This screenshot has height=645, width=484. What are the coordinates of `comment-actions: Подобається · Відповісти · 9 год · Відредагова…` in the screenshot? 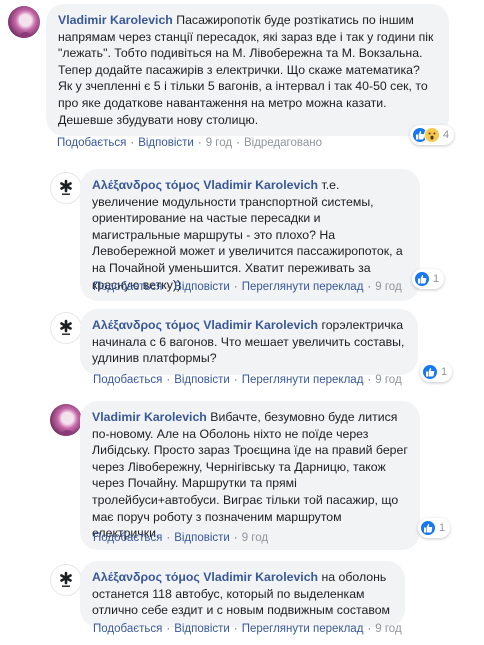 It's located at (189, 143).